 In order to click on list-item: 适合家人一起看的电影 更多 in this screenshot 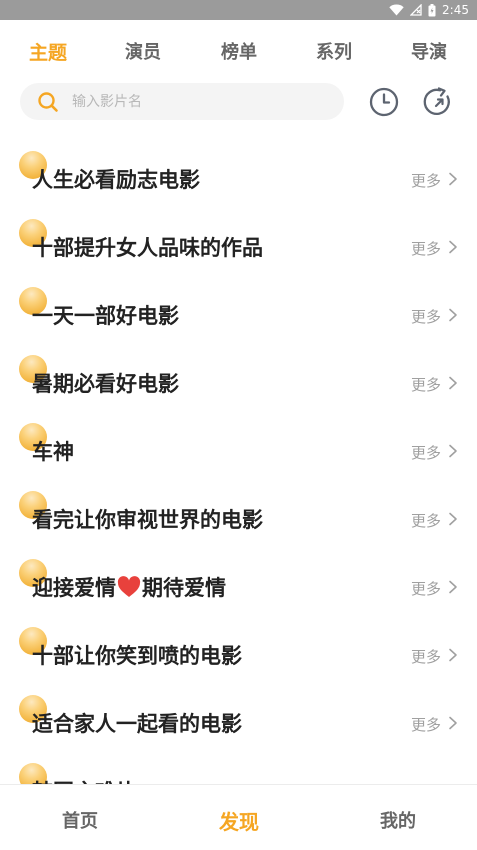, I will do `click(238, 722)`.